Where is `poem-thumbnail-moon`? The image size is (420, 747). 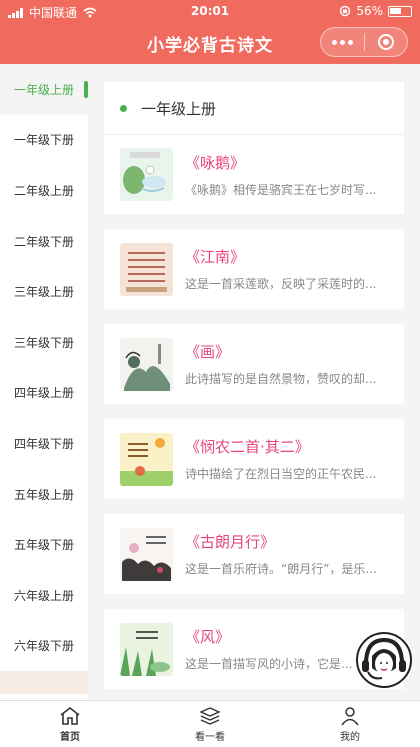
poem-thumbnail-moon is located at coordinates (146, 554).